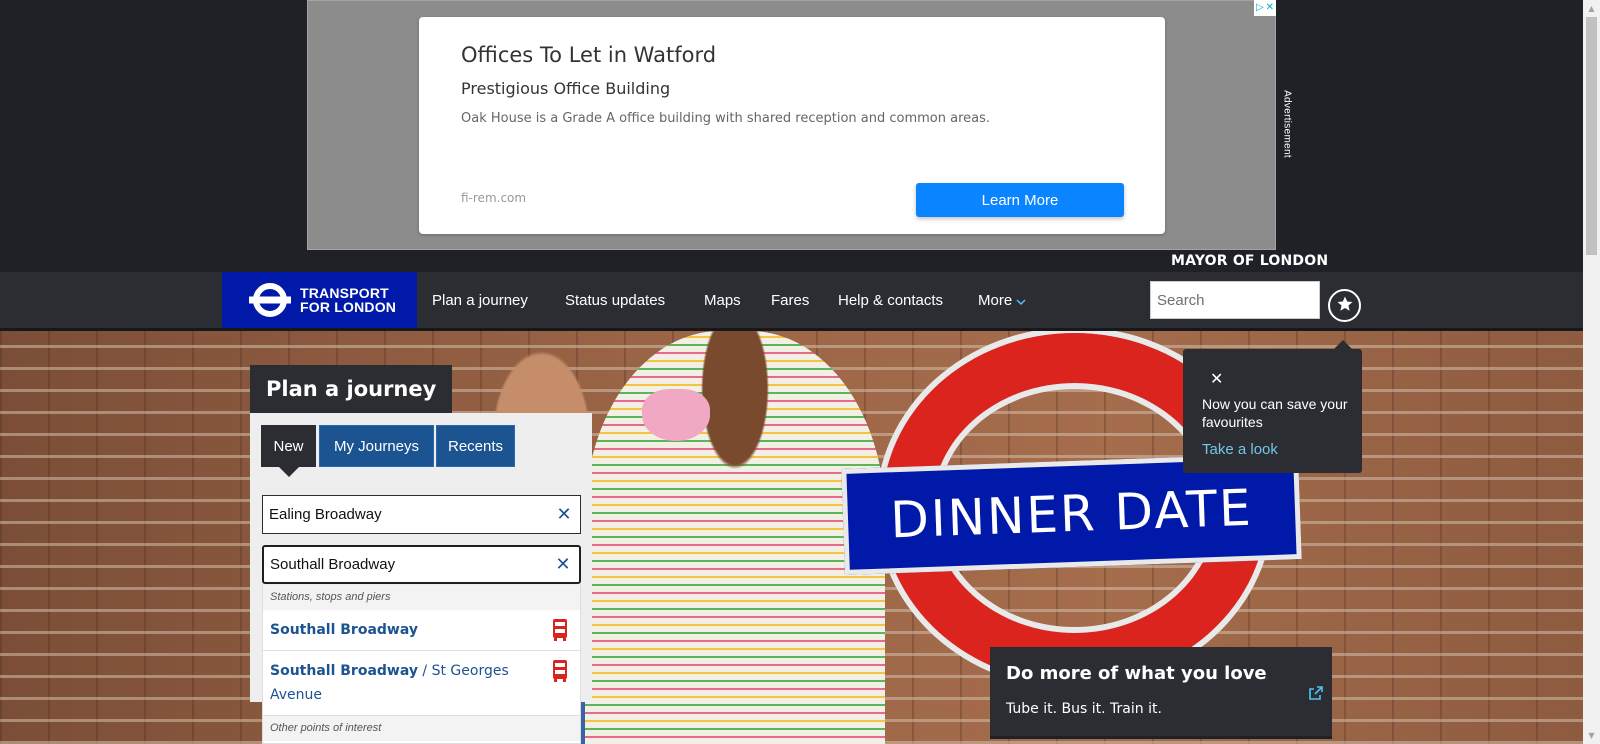  What do you see at coordinates (735, 537) in the screenshot?
I see `hero-person-right` at bounding box center [735, 537].